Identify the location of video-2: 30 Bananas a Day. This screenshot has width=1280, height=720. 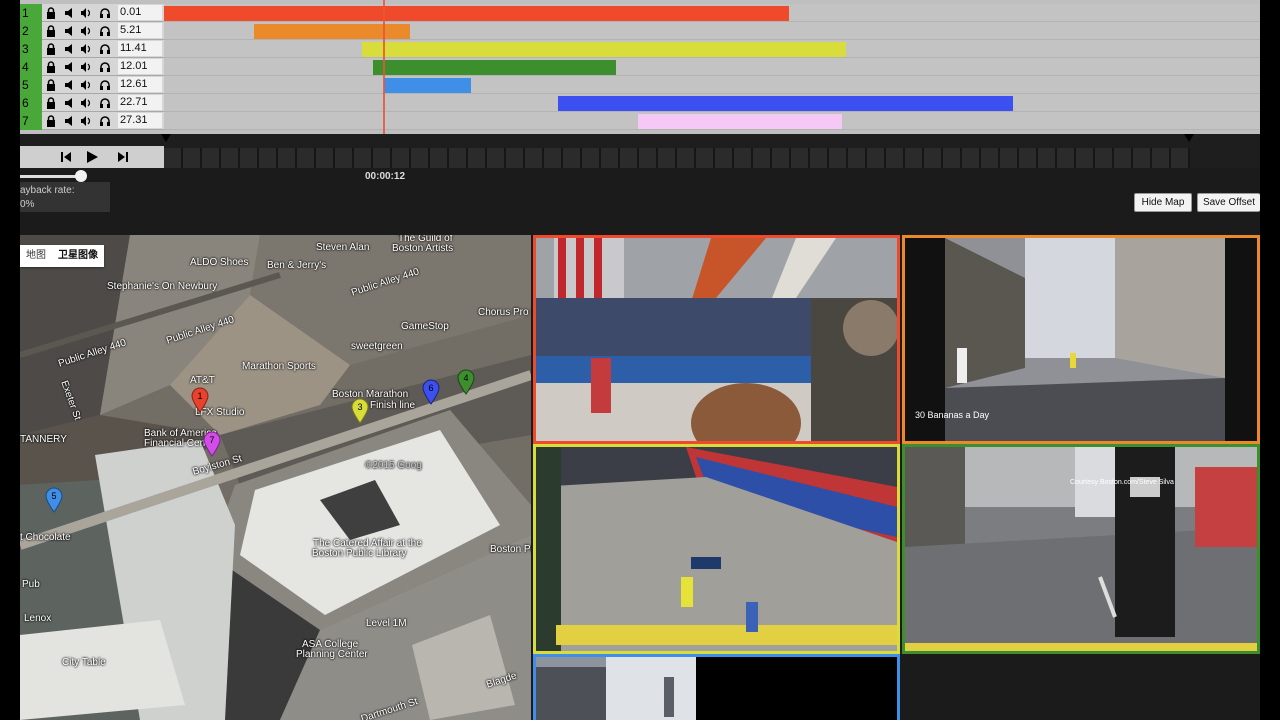
(1081, 339).